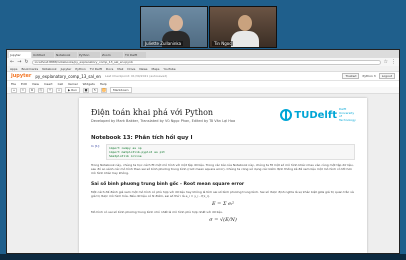  Describe the element at coordinates (347, 114) in the screenshot. I see `logo-subtitle: Delft University of Technology` at that location.